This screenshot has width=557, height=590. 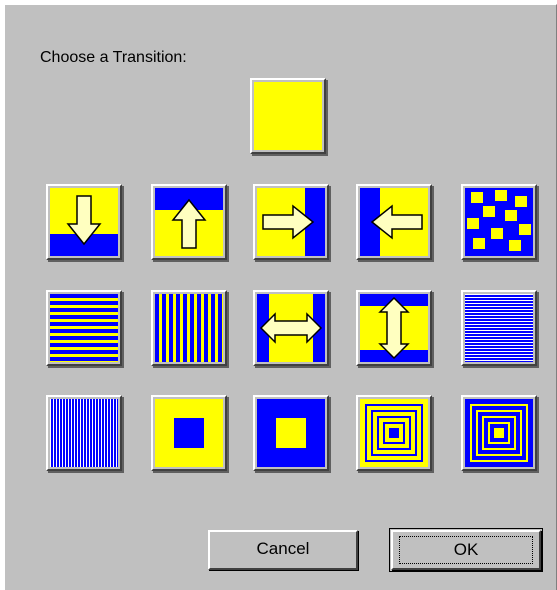 I want to click on wipe-down-icon, so click(x=84, y=222).